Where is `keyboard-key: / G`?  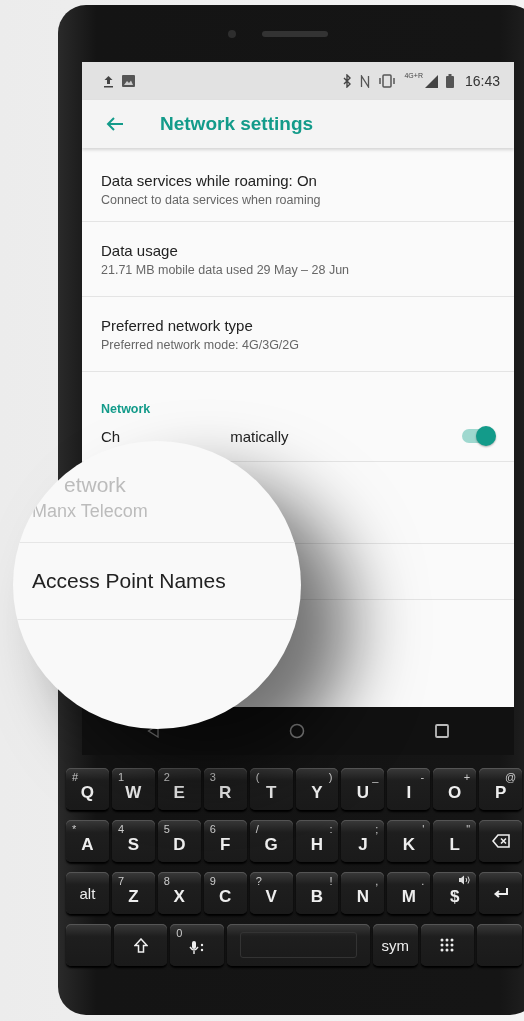
keyboard-key: / G is located at coordinates (271, 841).